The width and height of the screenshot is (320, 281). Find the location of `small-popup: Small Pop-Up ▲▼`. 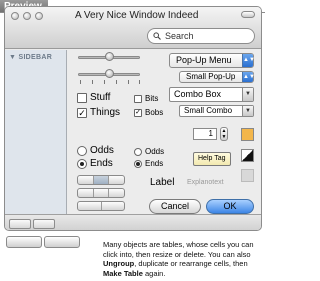

small-popup: Small Pop-Up ▲▼ is located at coordinates (217, 77).